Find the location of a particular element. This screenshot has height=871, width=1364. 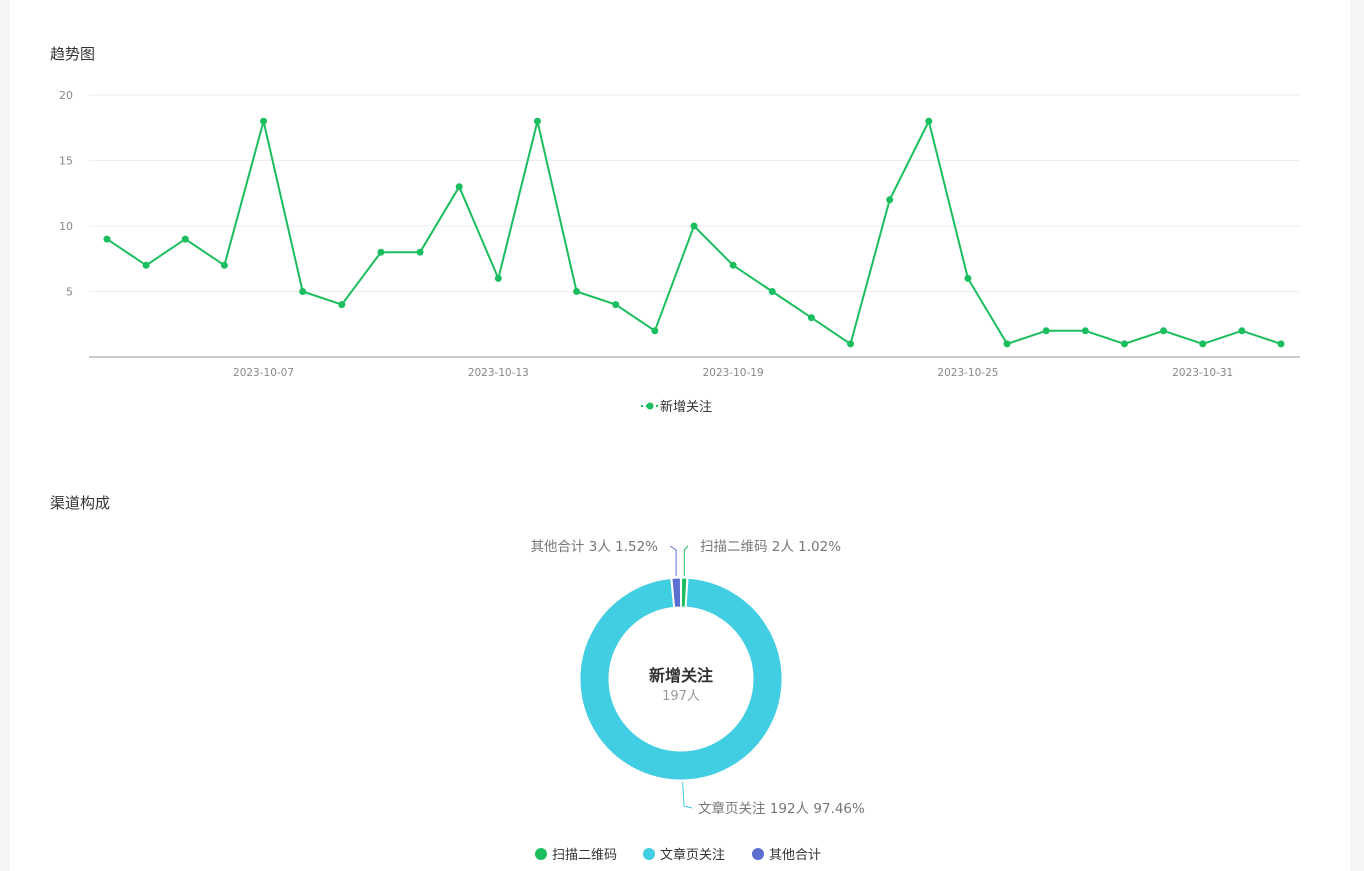

legend-label: 文章页关注 is located at coordinates (692, 855).